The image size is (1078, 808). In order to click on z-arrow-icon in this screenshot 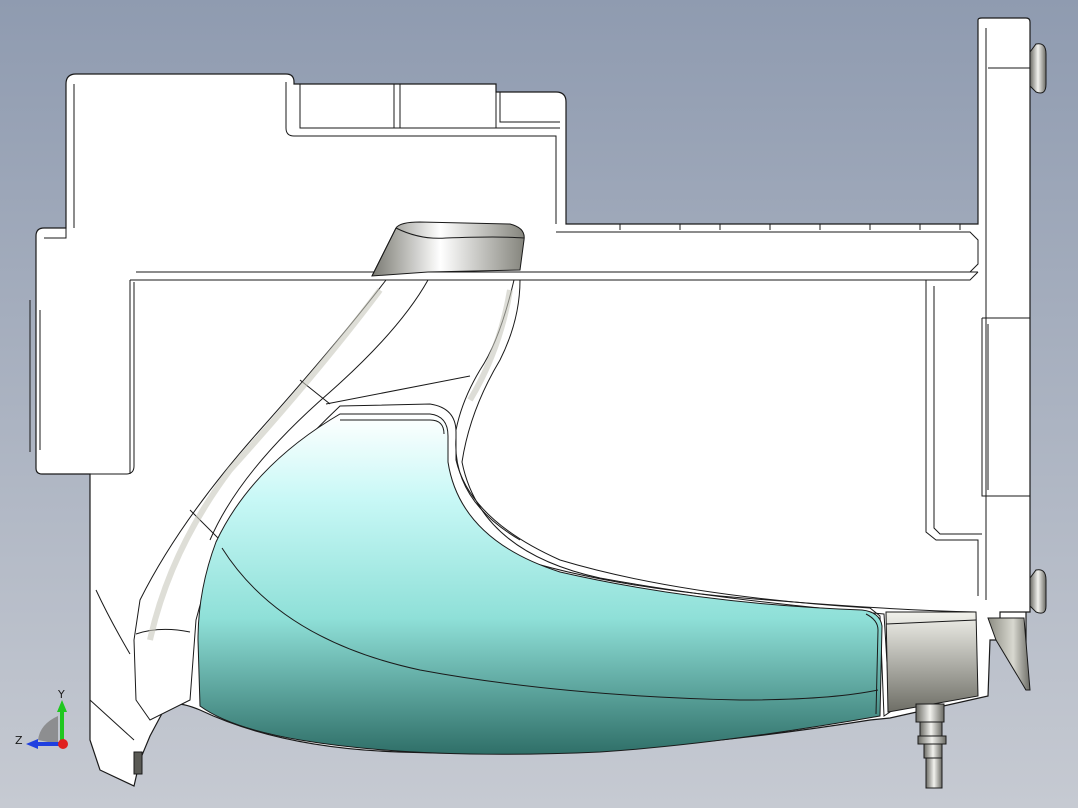, I will do `click(32, 744)`.